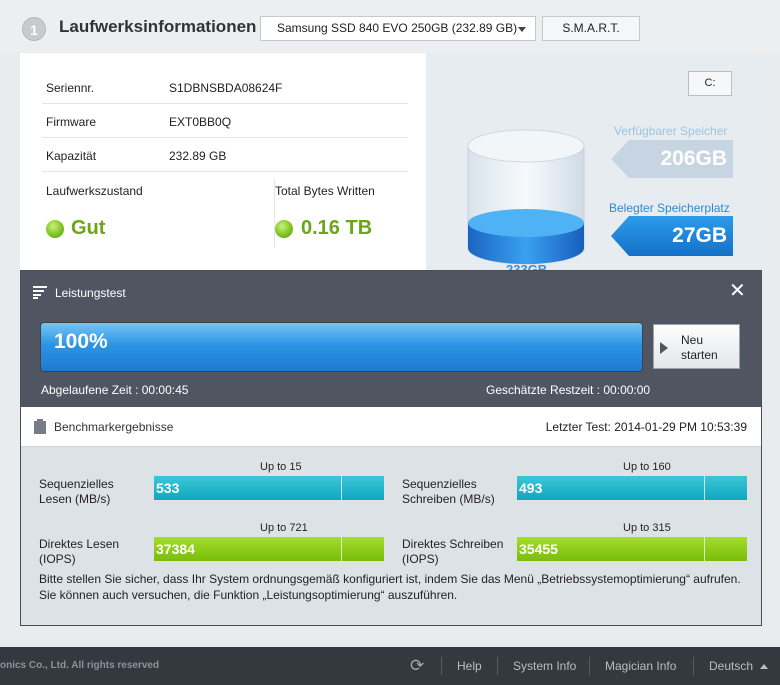 The width and height of the screenshot is (780, 685). What do you see at coordinates (453, 551) in the screenshot?
I see `metric-label: Direktes Schreiben (IOPS)` at bounding box center [453, 551].